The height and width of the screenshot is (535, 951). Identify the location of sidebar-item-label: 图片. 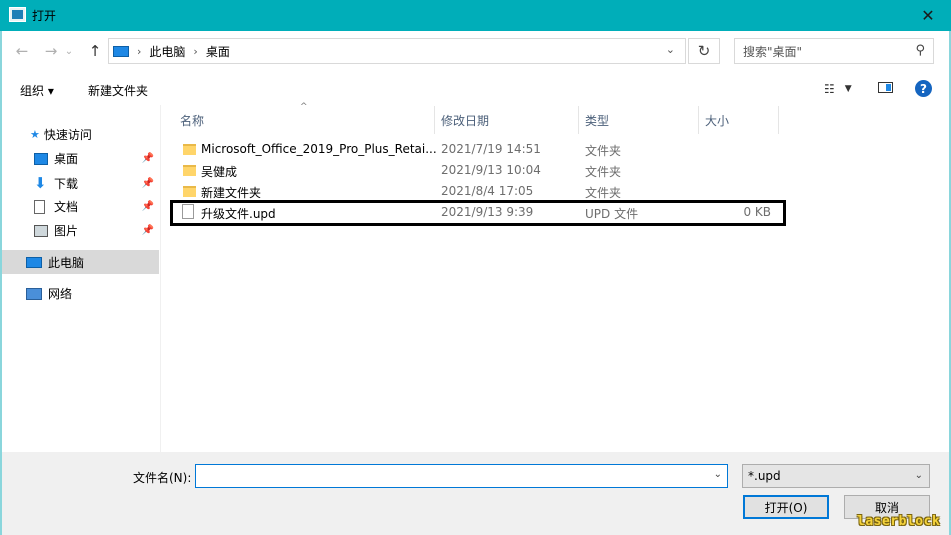
(66, 231).